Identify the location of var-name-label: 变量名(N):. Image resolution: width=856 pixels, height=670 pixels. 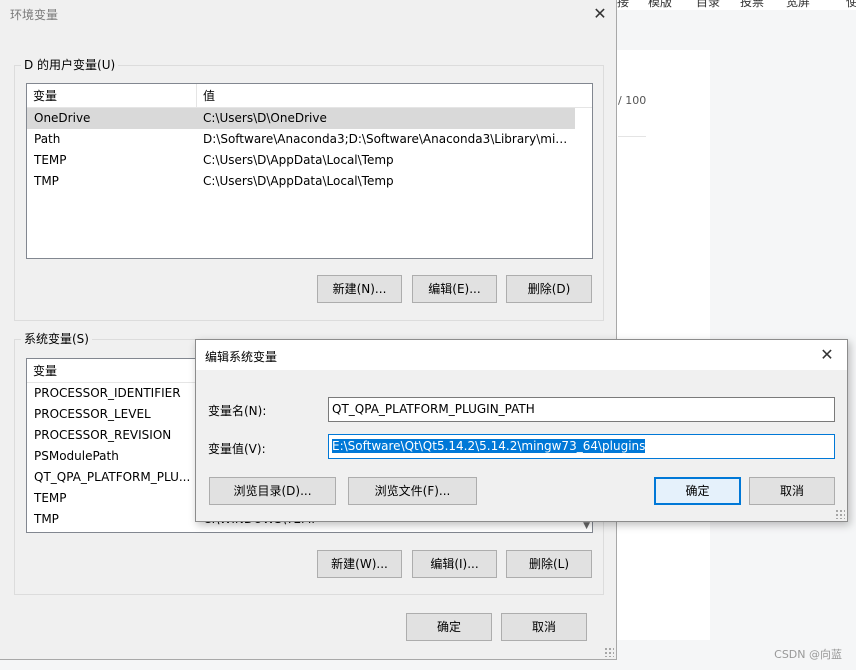
(237, 411).